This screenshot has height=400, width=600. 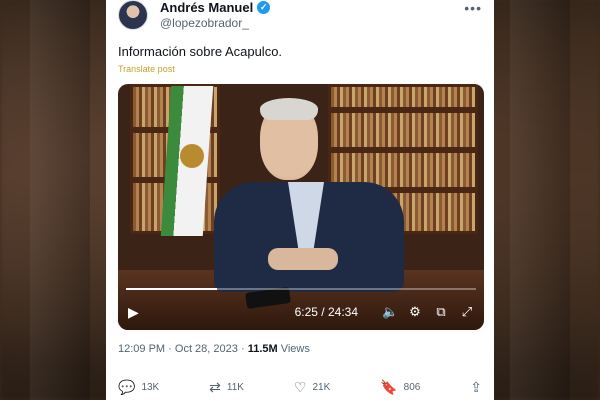 I want to click on flag-emblem, so click(x=192, y=156).